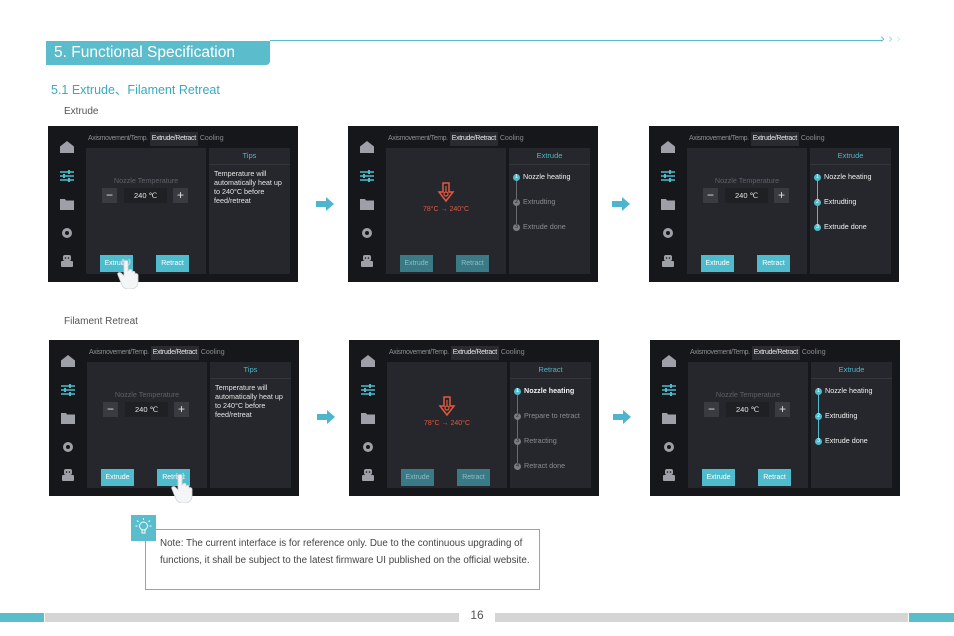  I want to click on info-panel-title: Tips, so click(250, 370).